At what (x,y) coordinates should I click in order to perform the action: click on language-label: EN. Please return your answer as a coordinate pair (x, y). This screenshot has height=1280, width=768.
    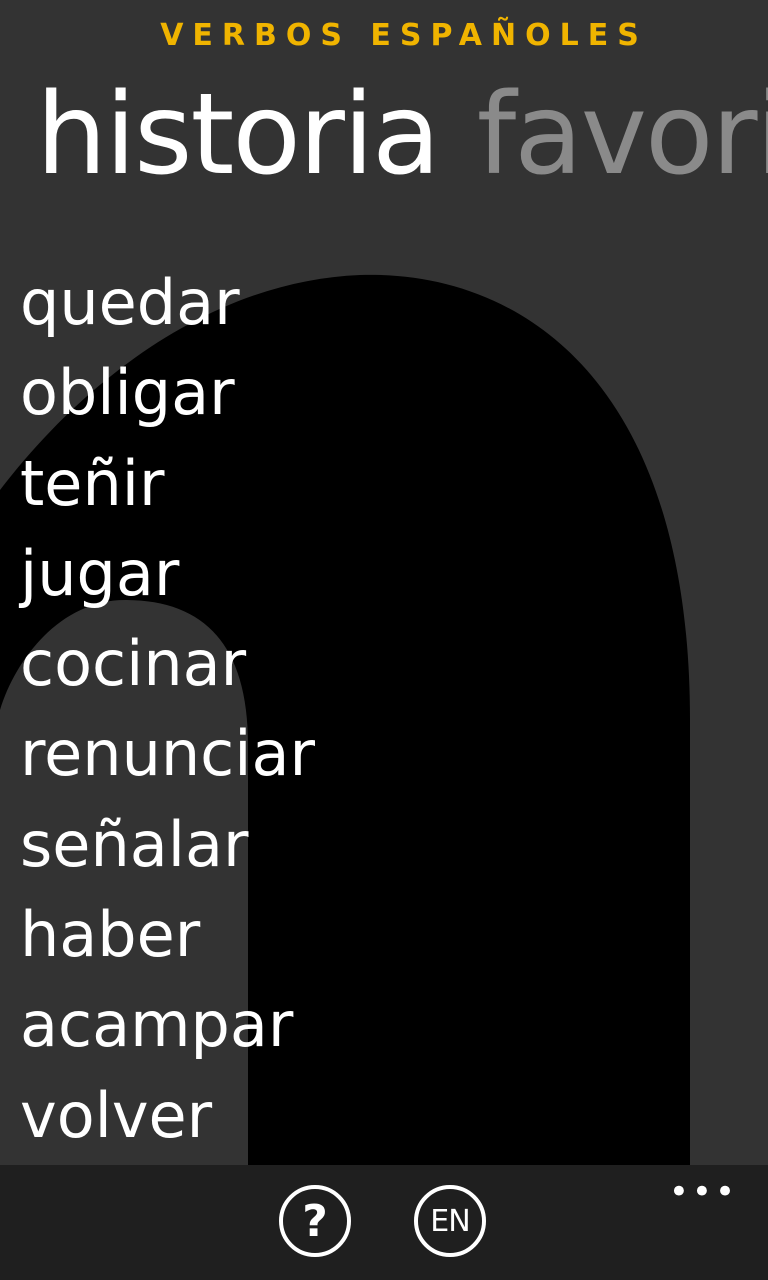
    Looking at the image, I should click on (450, 1221).